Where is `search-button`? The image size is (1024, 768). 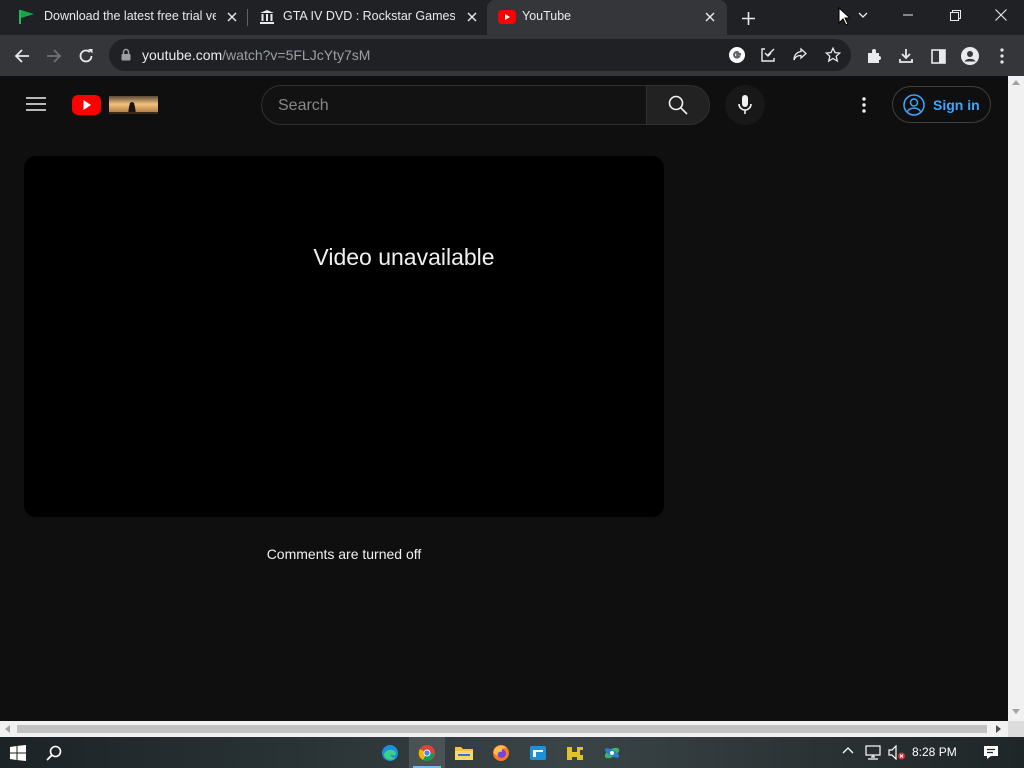 search-button is located at coordinates (678, 105).